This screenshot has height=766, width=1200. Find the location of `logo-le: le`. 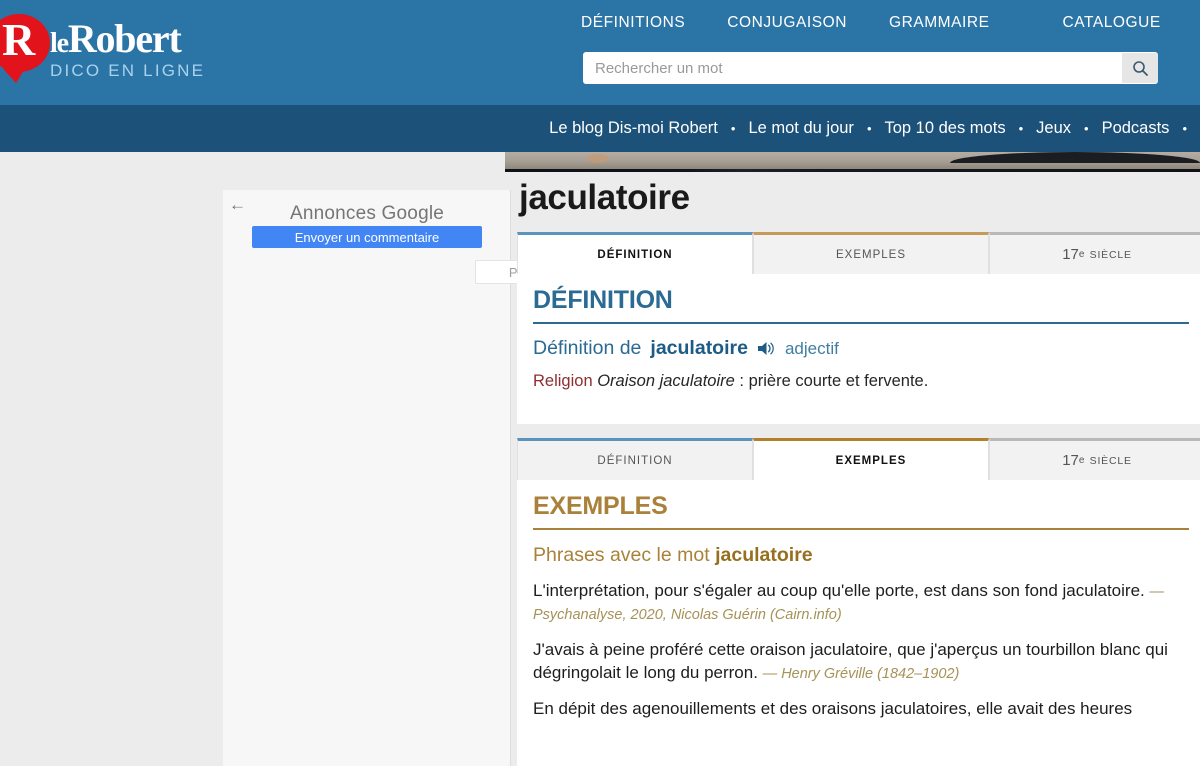

logo-le: le is located at coordinates (59, 43).